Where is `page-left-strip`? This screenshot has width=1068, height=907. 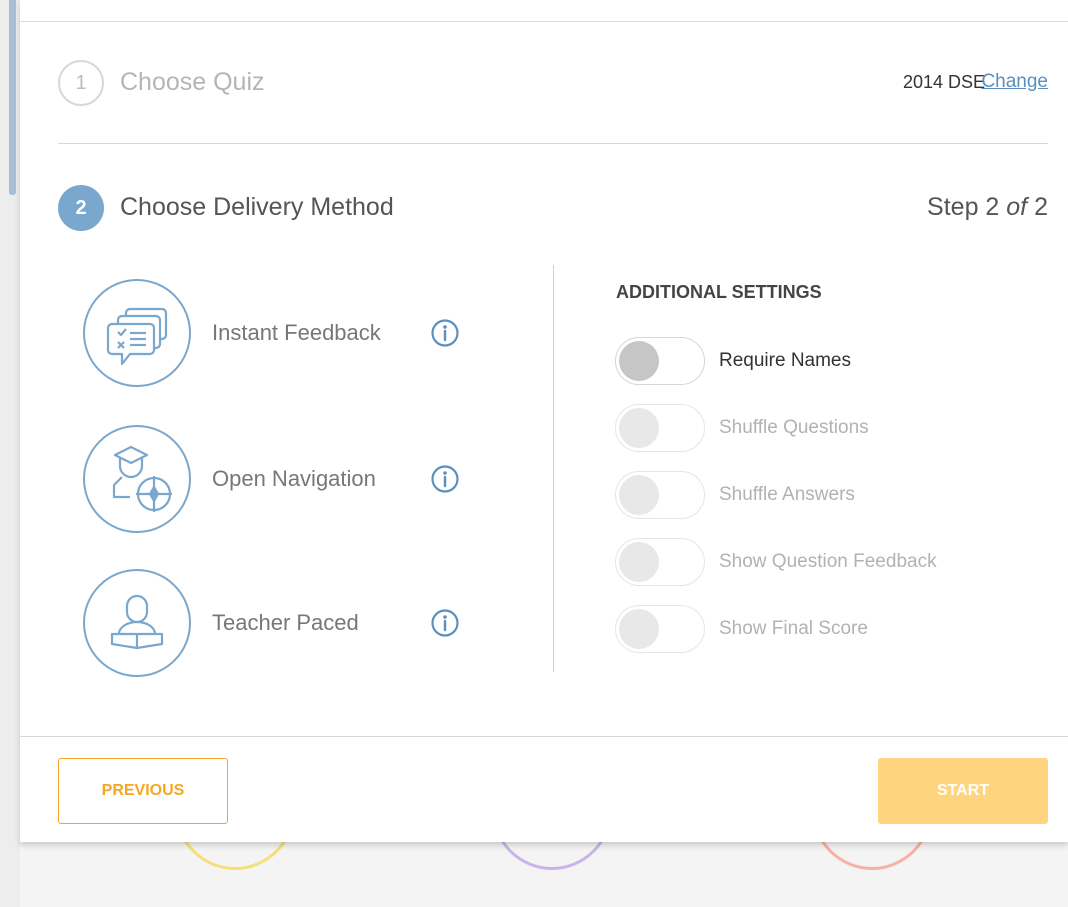 page-left-strip is located at coordinates (10, 453).